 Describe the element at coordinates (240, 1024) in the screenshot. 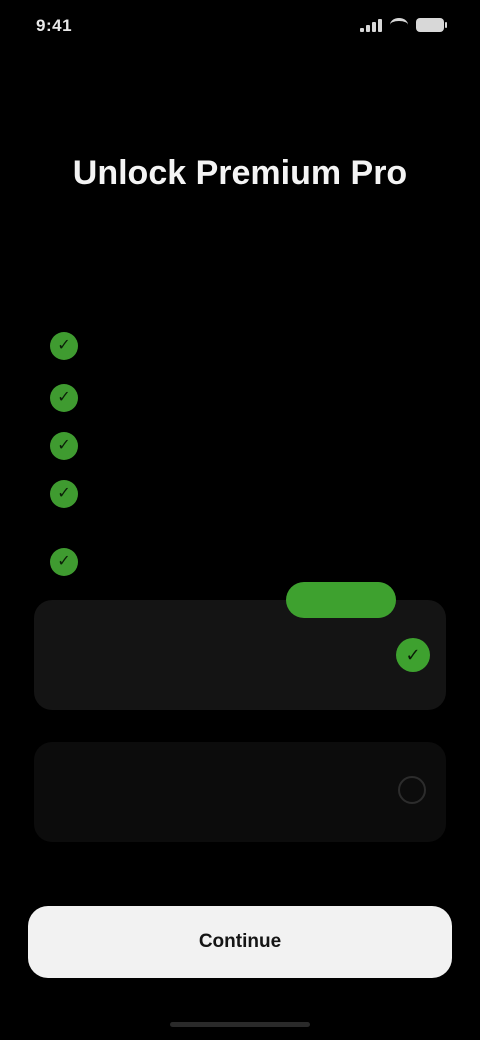

I see `home-indicator` at that location.